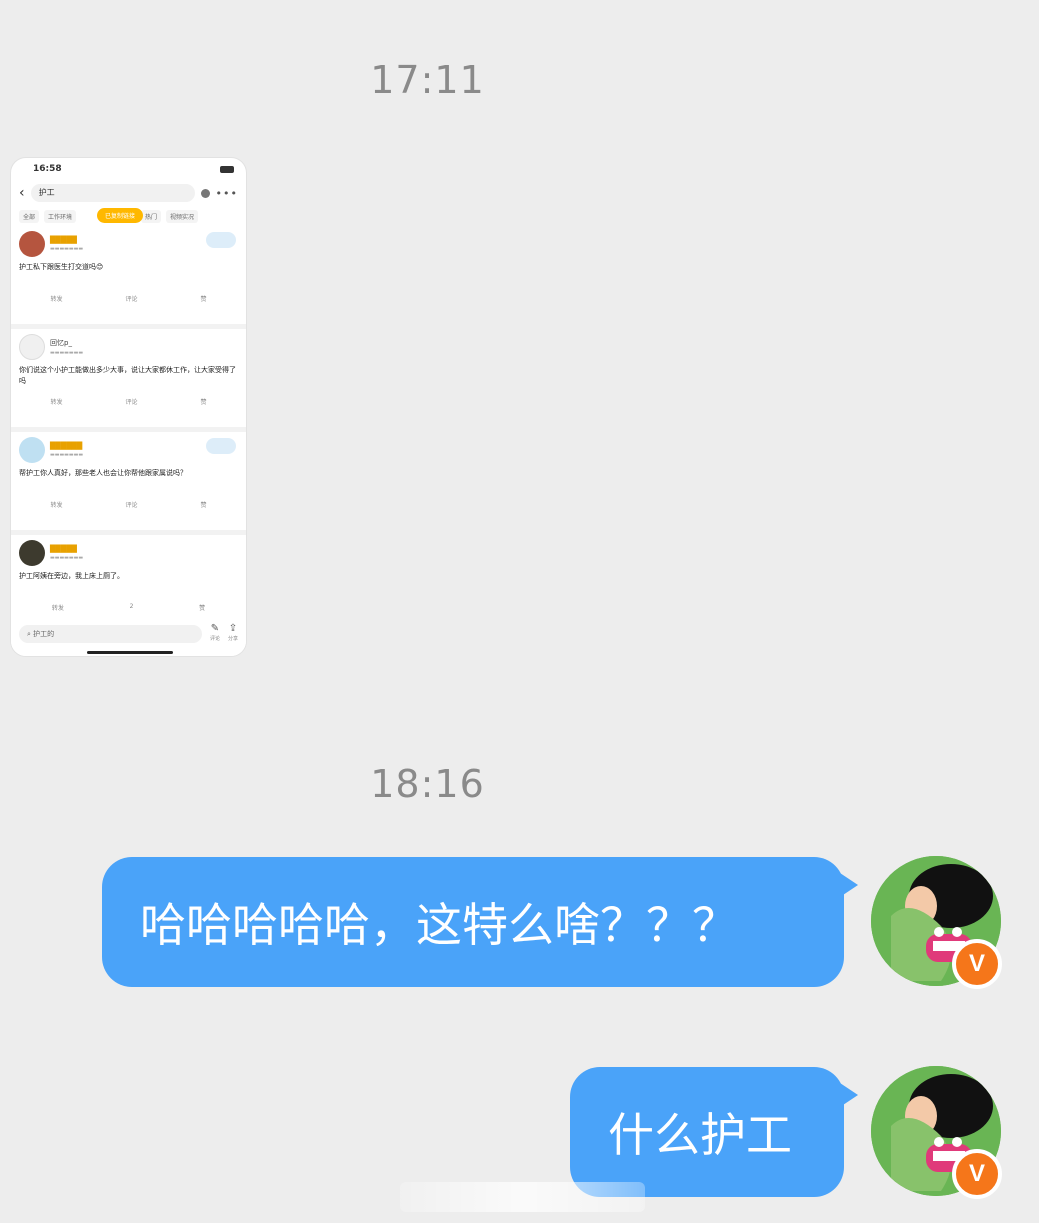  Describe the element at coordinates (439, 925) in the screenshot. I see `message-text: 哈哈哈哈哈，这特么啥？？？` at that location.